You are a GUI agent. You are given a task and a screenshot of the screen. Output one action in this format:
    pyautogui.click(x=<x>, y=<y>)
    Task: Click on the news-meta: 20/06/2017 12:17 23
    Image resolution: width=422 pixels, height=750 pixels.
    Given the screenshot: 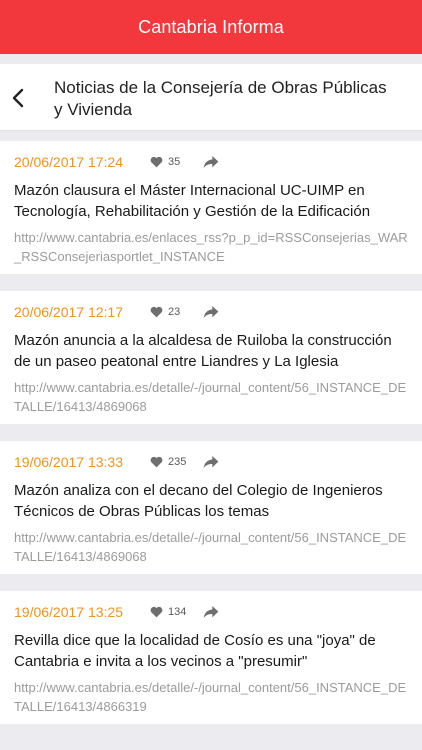 What is the action you would take?
    pyautogui.click(x=116, y=312)
    